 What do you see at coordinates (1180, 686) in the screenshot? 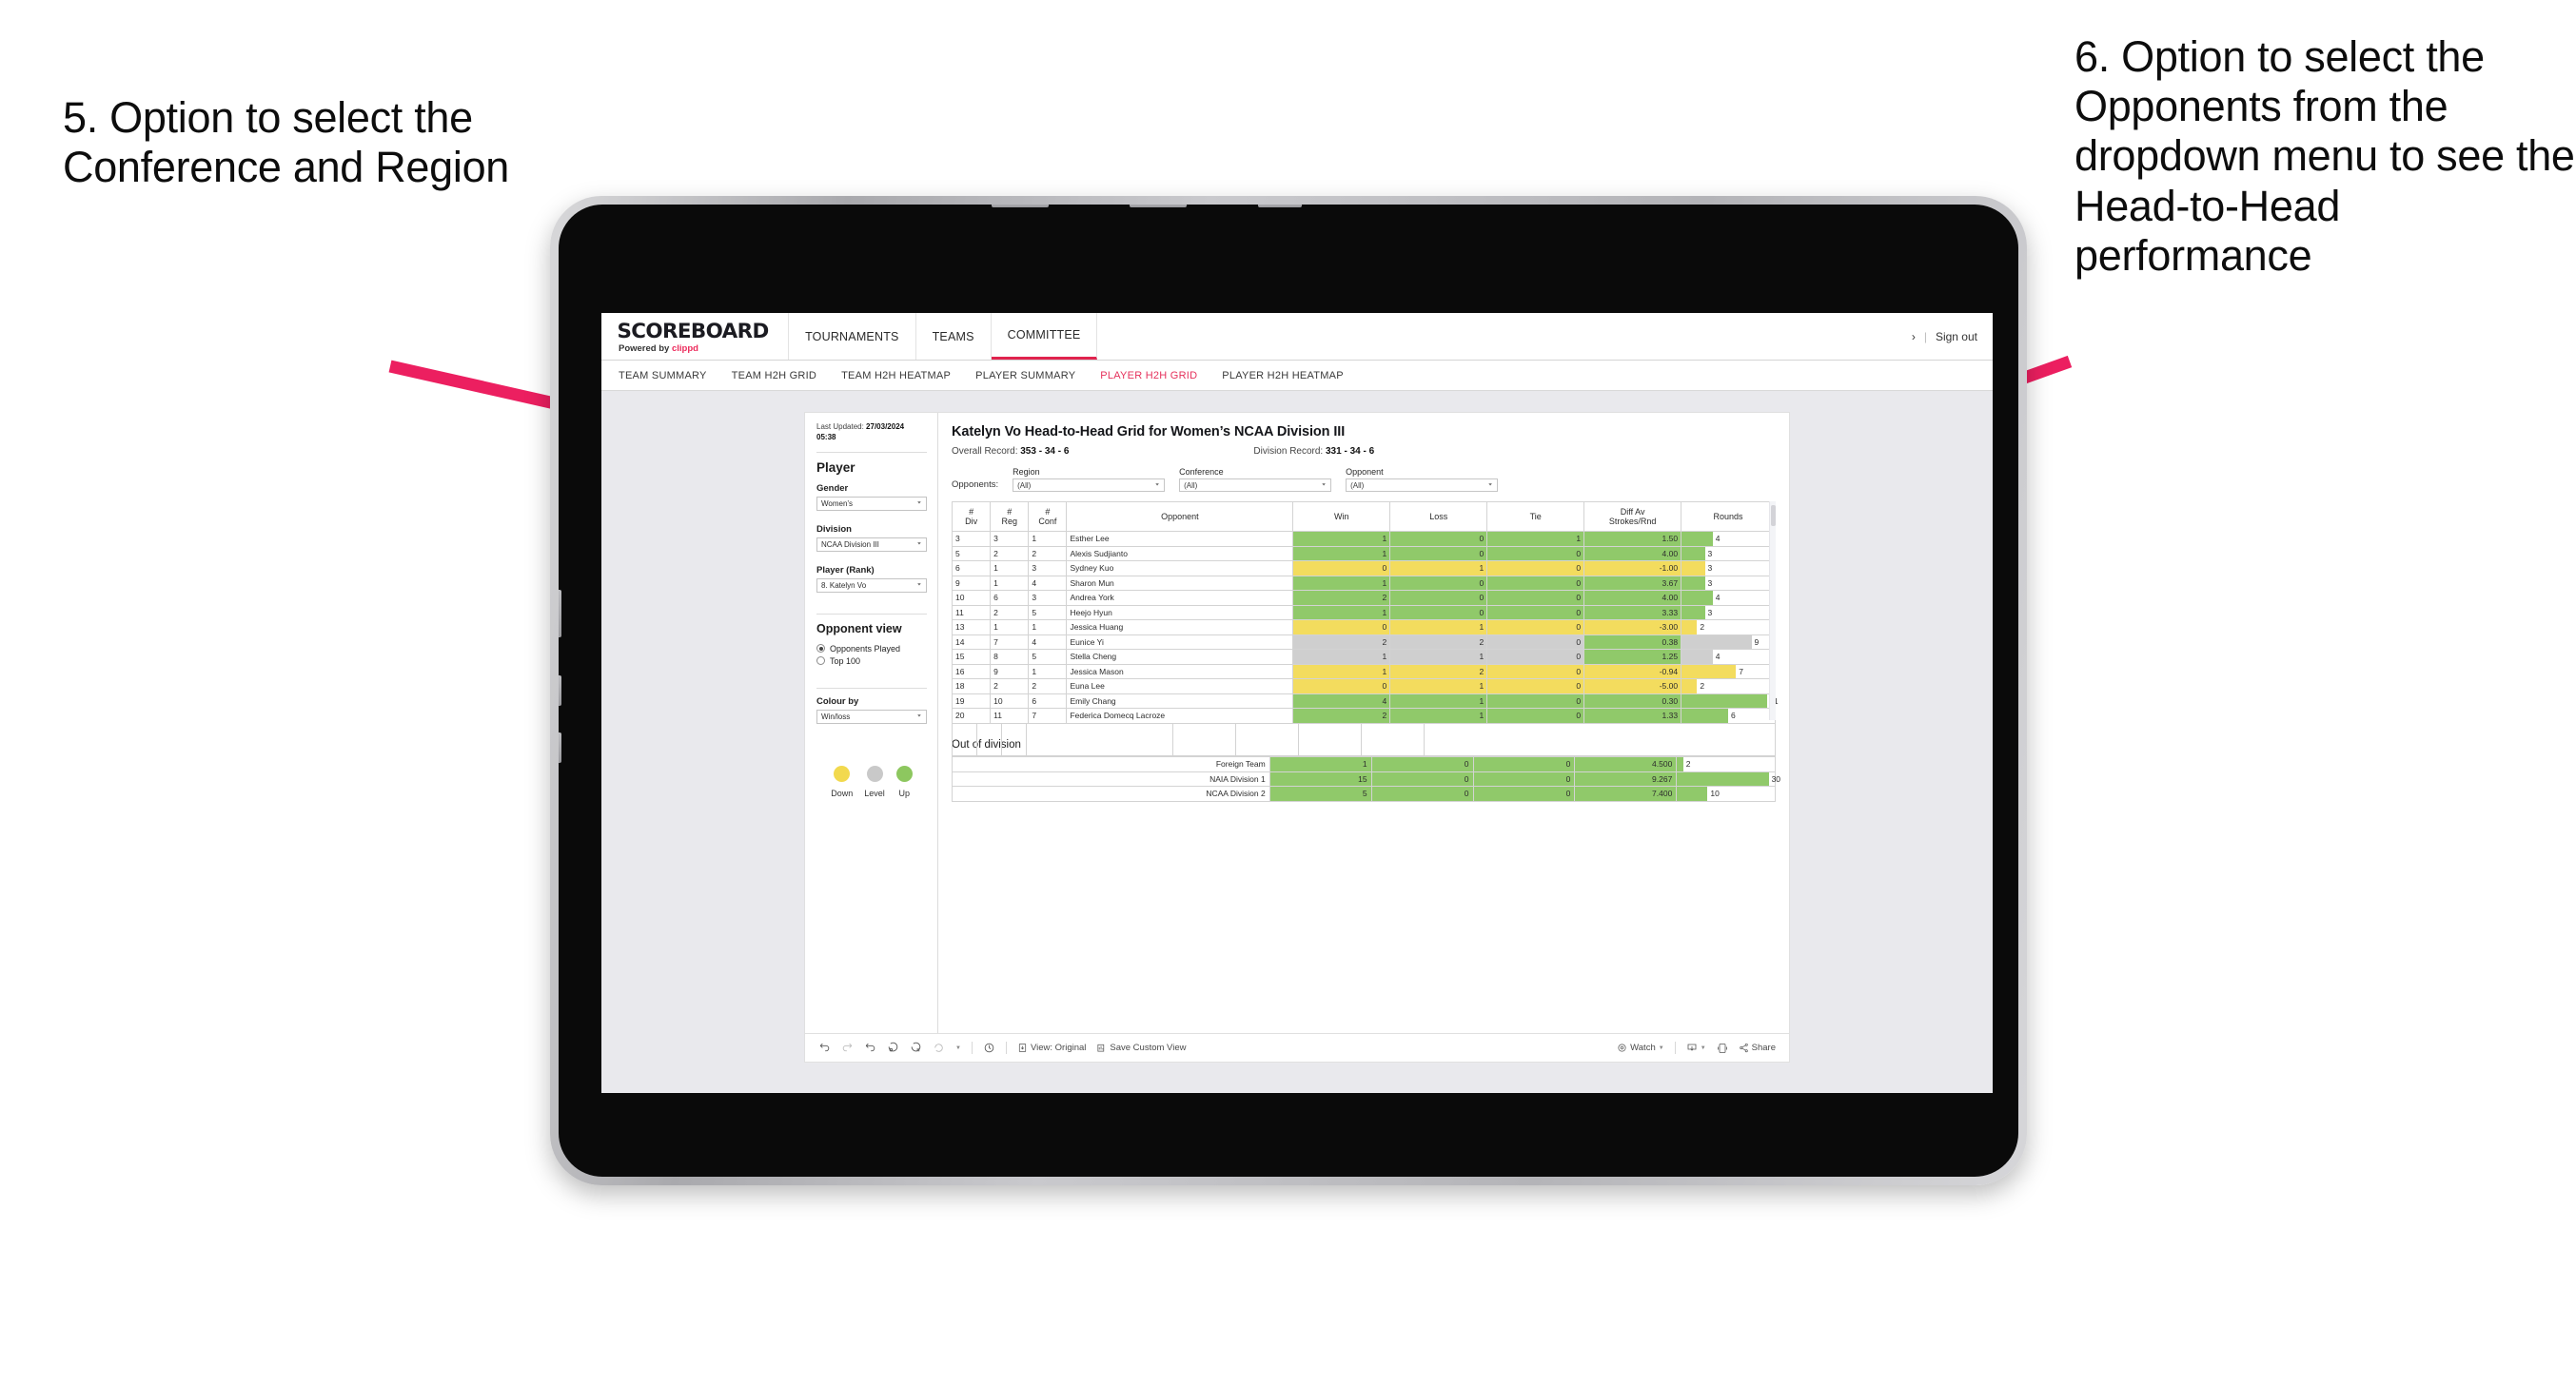
I see `cell-opponent: Euna Lee` at bounding box center [1180, 686].